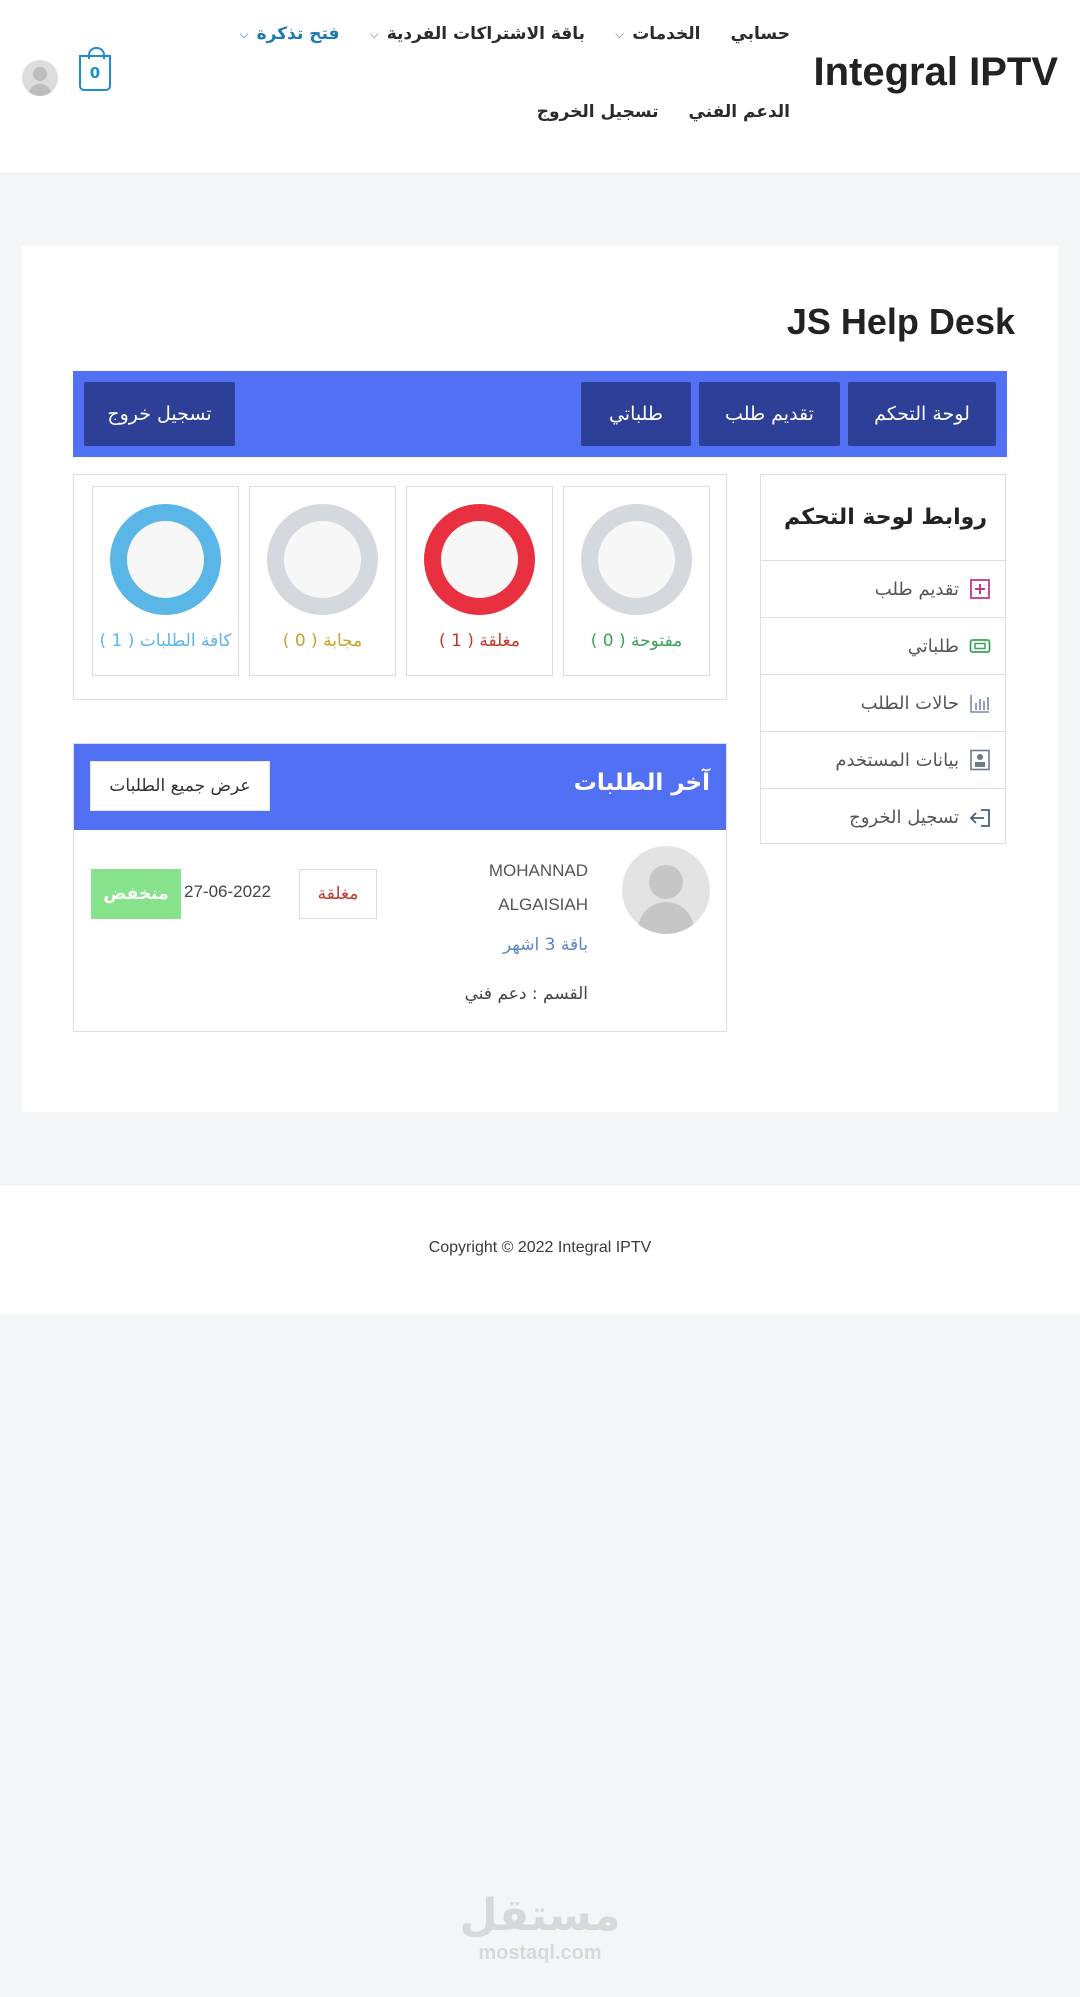 The image size is (1080, 1997). I want to click on user-avatar, so click(40, 78).